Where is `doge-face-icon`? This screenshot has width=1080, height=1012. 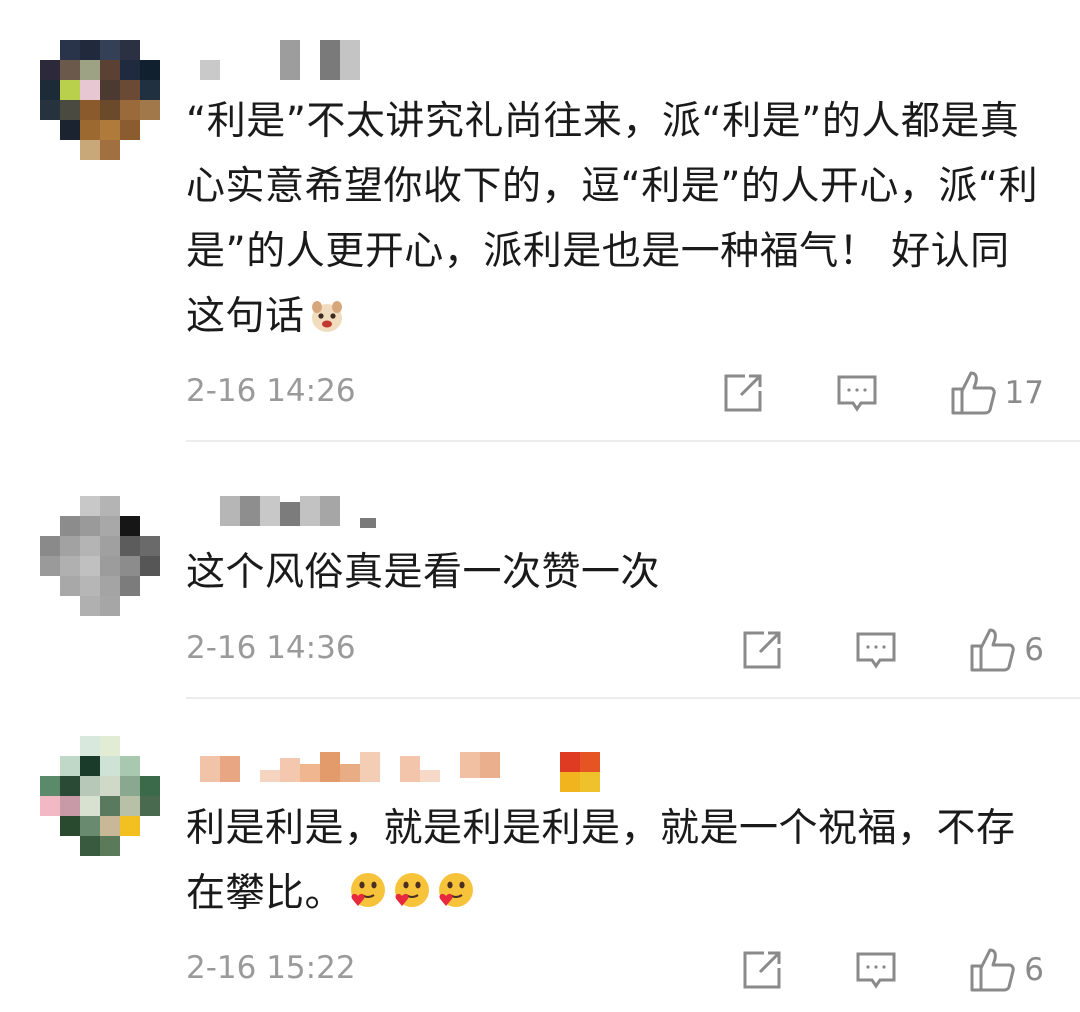
doge-face-icon is located at coordinates (327, 317).